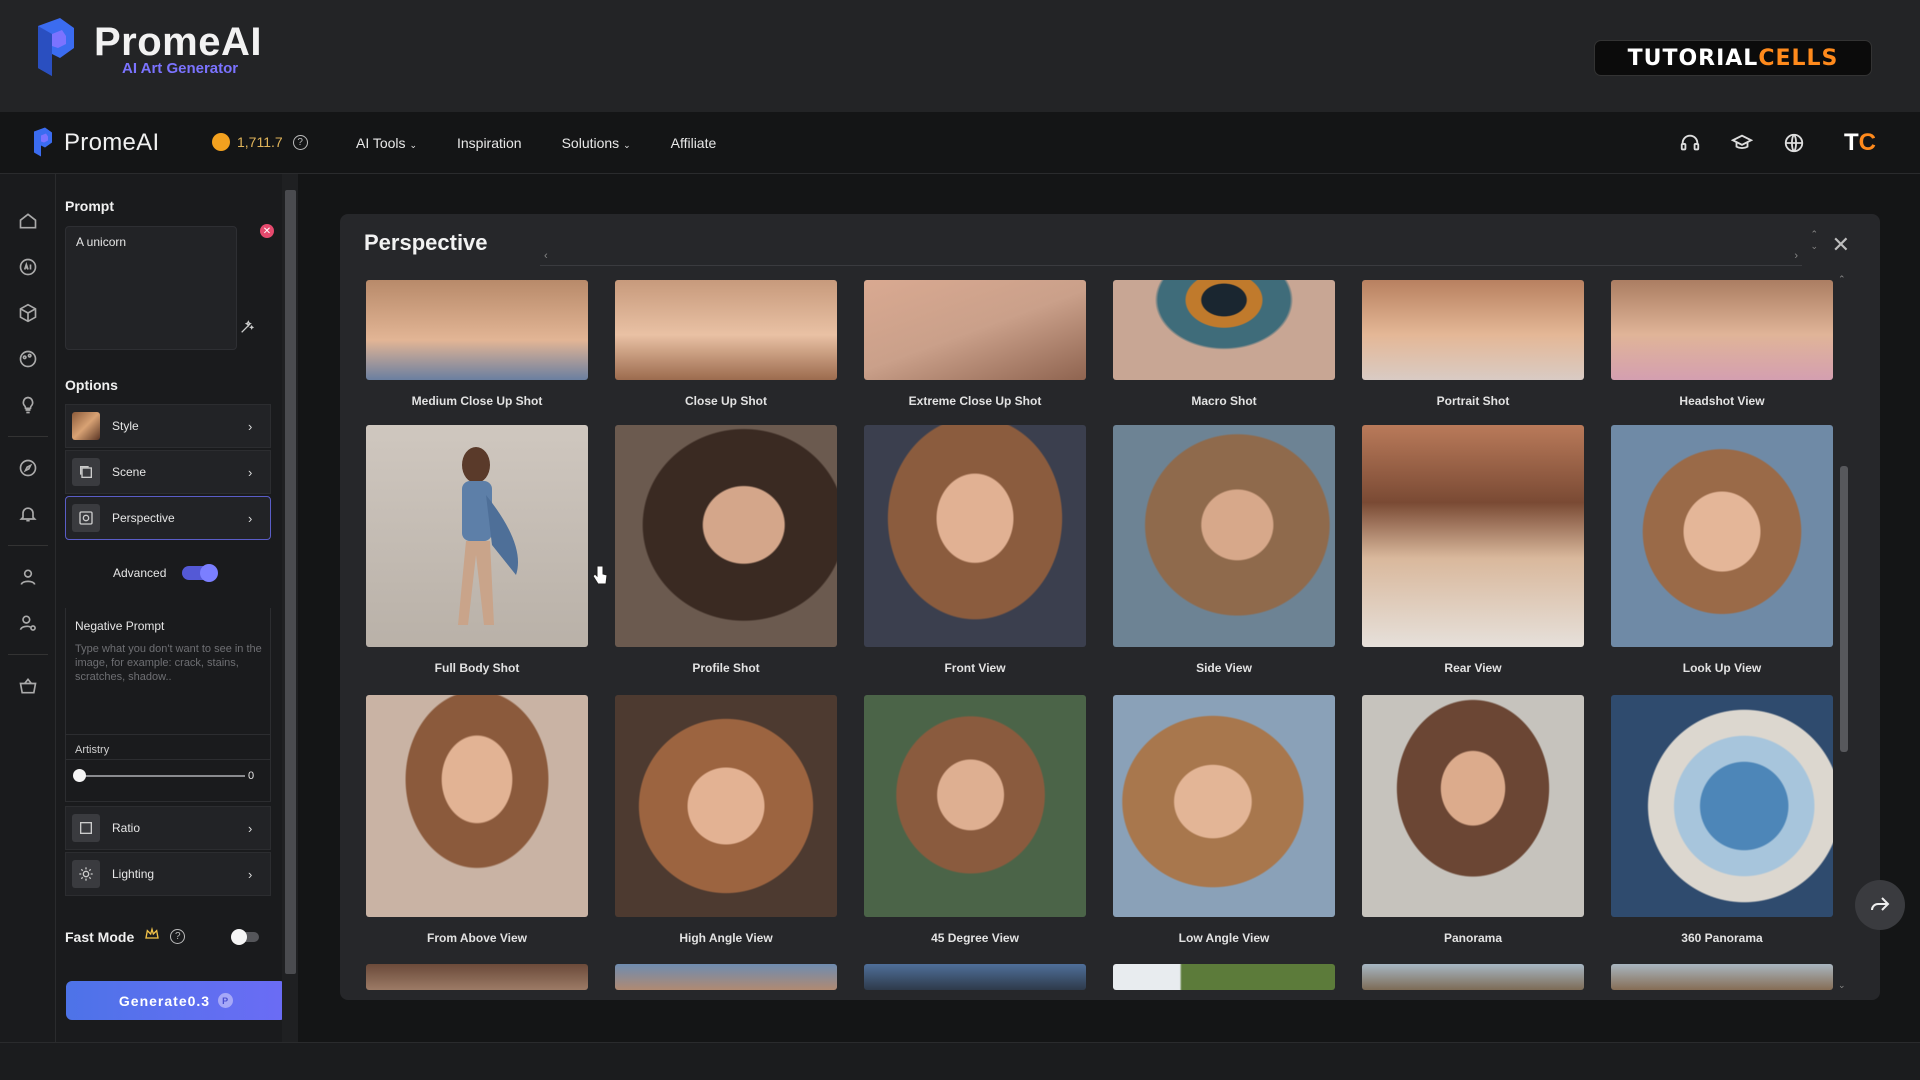 This screenshot has width=1920, height=1080. I want to click on perspective-card: Profile Shot, so click(726, 550).